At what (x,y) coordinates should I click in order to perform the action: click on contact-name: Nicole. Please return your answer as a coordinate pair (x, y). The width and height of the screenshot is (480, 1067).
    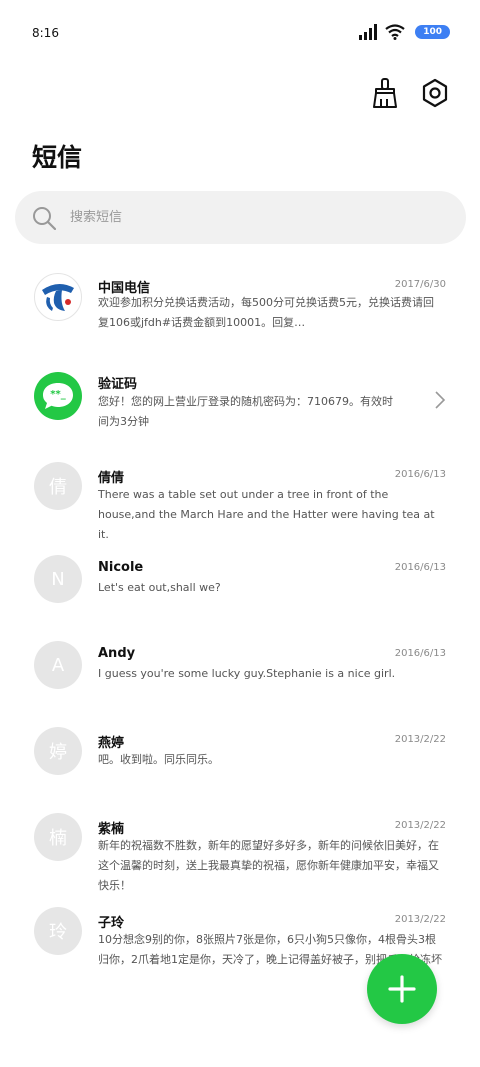
    Looking at the image, I should click on (121, 567).